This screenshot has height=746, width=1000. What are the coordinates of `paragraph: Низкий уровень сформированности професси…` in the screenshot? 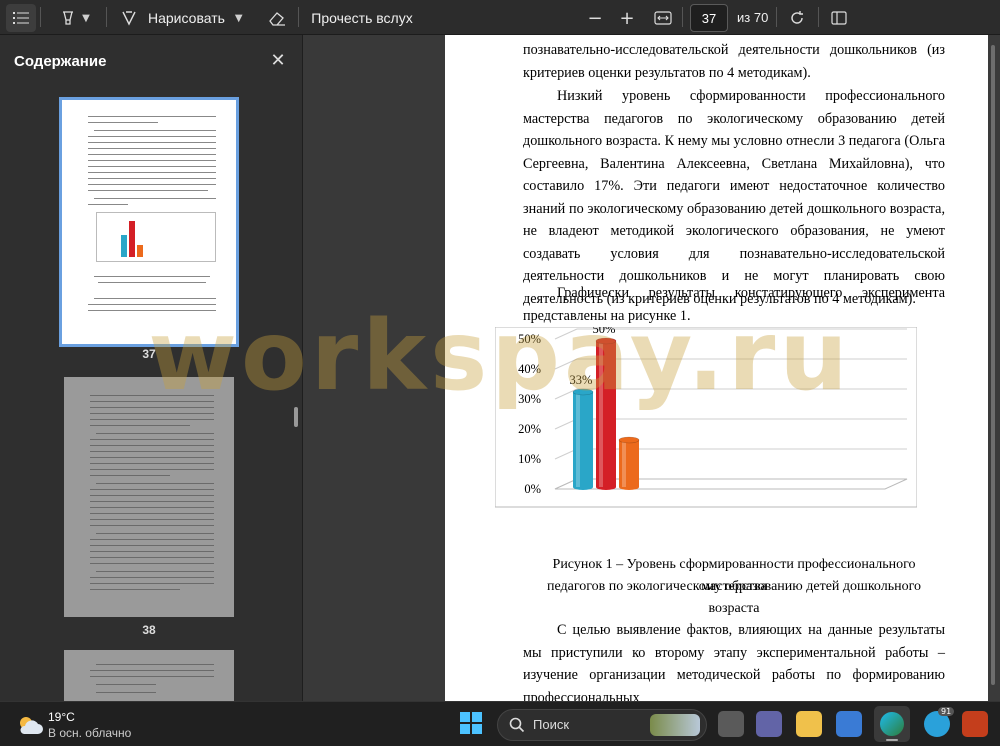 It's located at (734, 197).